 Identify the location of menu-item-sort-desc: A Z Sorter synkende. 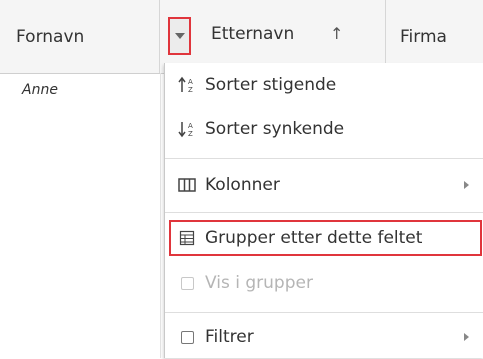
(324, 129).